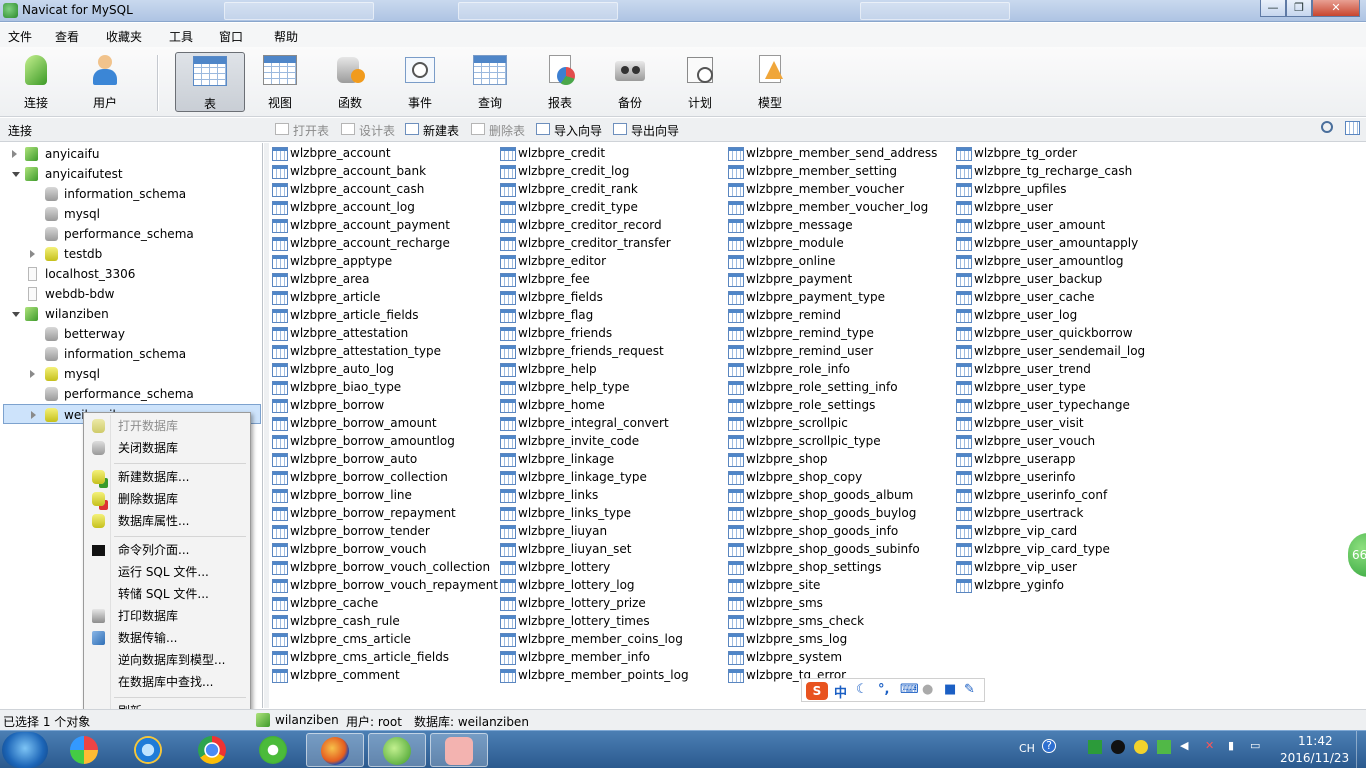 The image size is (1366, 768). What do you see at coordinates (167, 448) in the screenshot?
I see `menu-close-database: 关闭数据库` at bounding box center [167, 448].